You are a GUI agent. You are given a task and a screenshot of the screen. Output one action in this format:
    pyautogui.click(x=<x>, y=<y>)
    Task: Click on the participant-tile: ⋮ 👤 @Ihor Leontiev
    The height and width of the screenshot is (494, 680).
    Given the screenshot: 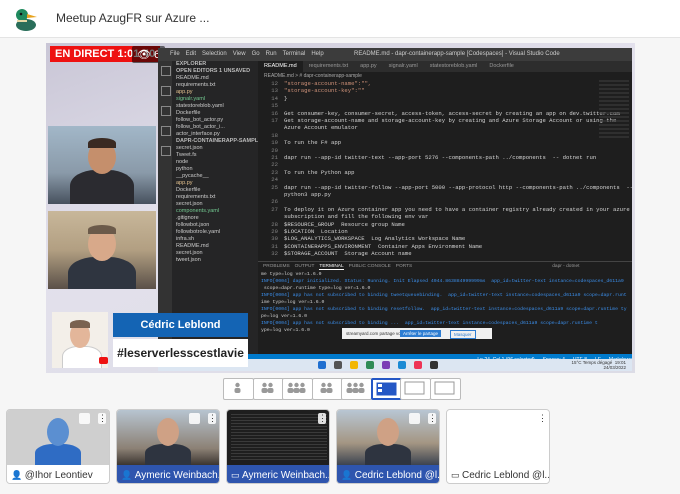 What is the action you would take?
    pyautogui.click(x=58, y=446)
    